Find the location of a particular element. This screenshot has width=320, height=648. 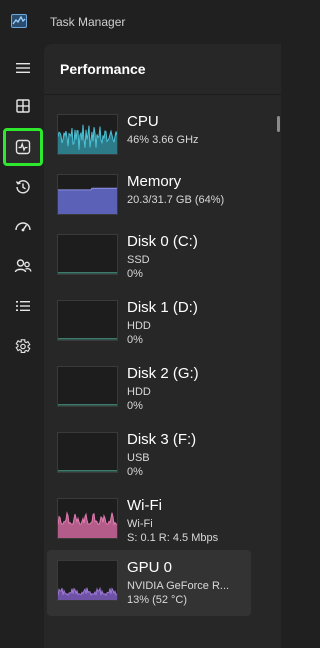

users-icon is located at coordinates (23, 266).